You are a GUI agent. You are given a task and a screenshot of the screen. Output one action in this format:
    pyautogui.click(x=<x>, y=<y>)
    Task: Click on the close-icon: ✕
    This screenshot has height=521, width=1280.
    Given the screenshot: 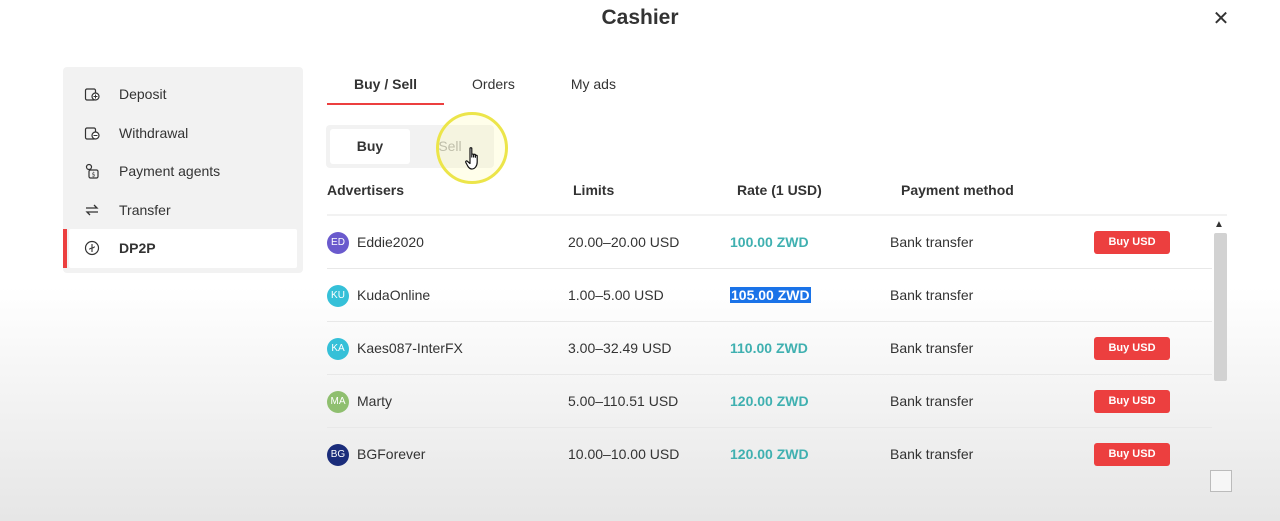 What is the action you would take?
    pyautogui.click(x=1221, y=19)
    